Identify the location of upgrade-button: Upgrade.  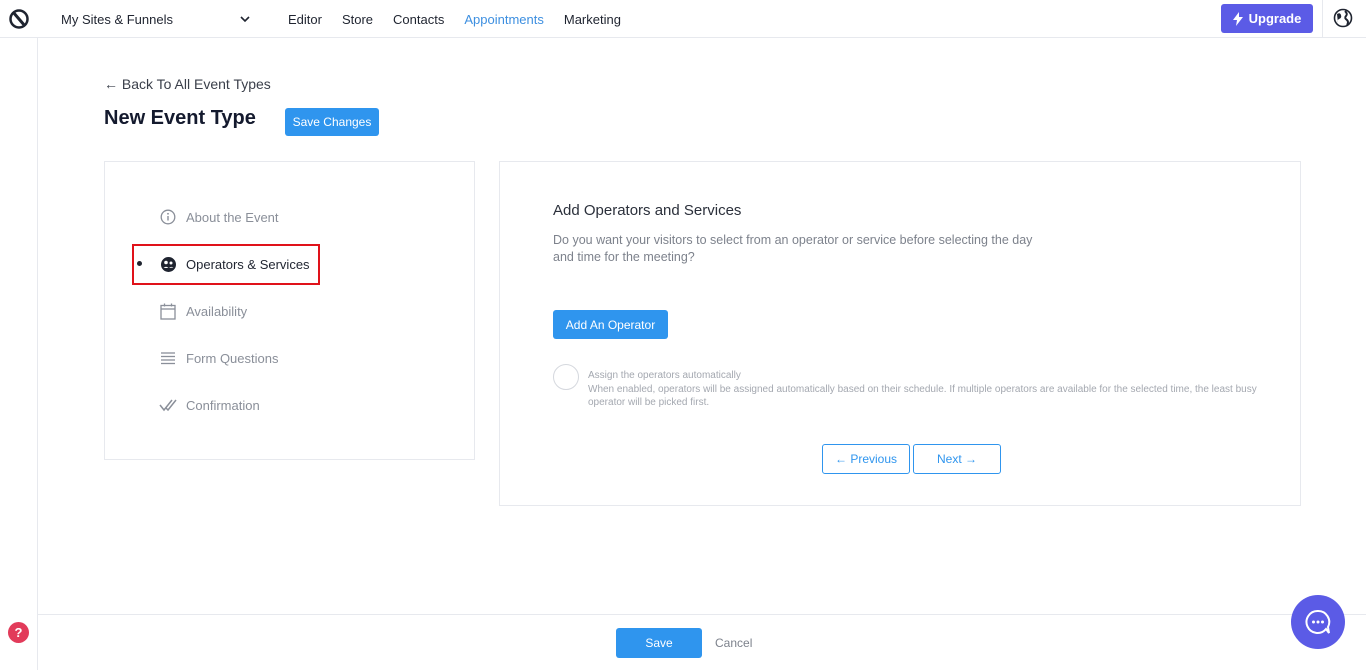
(1267, 18).